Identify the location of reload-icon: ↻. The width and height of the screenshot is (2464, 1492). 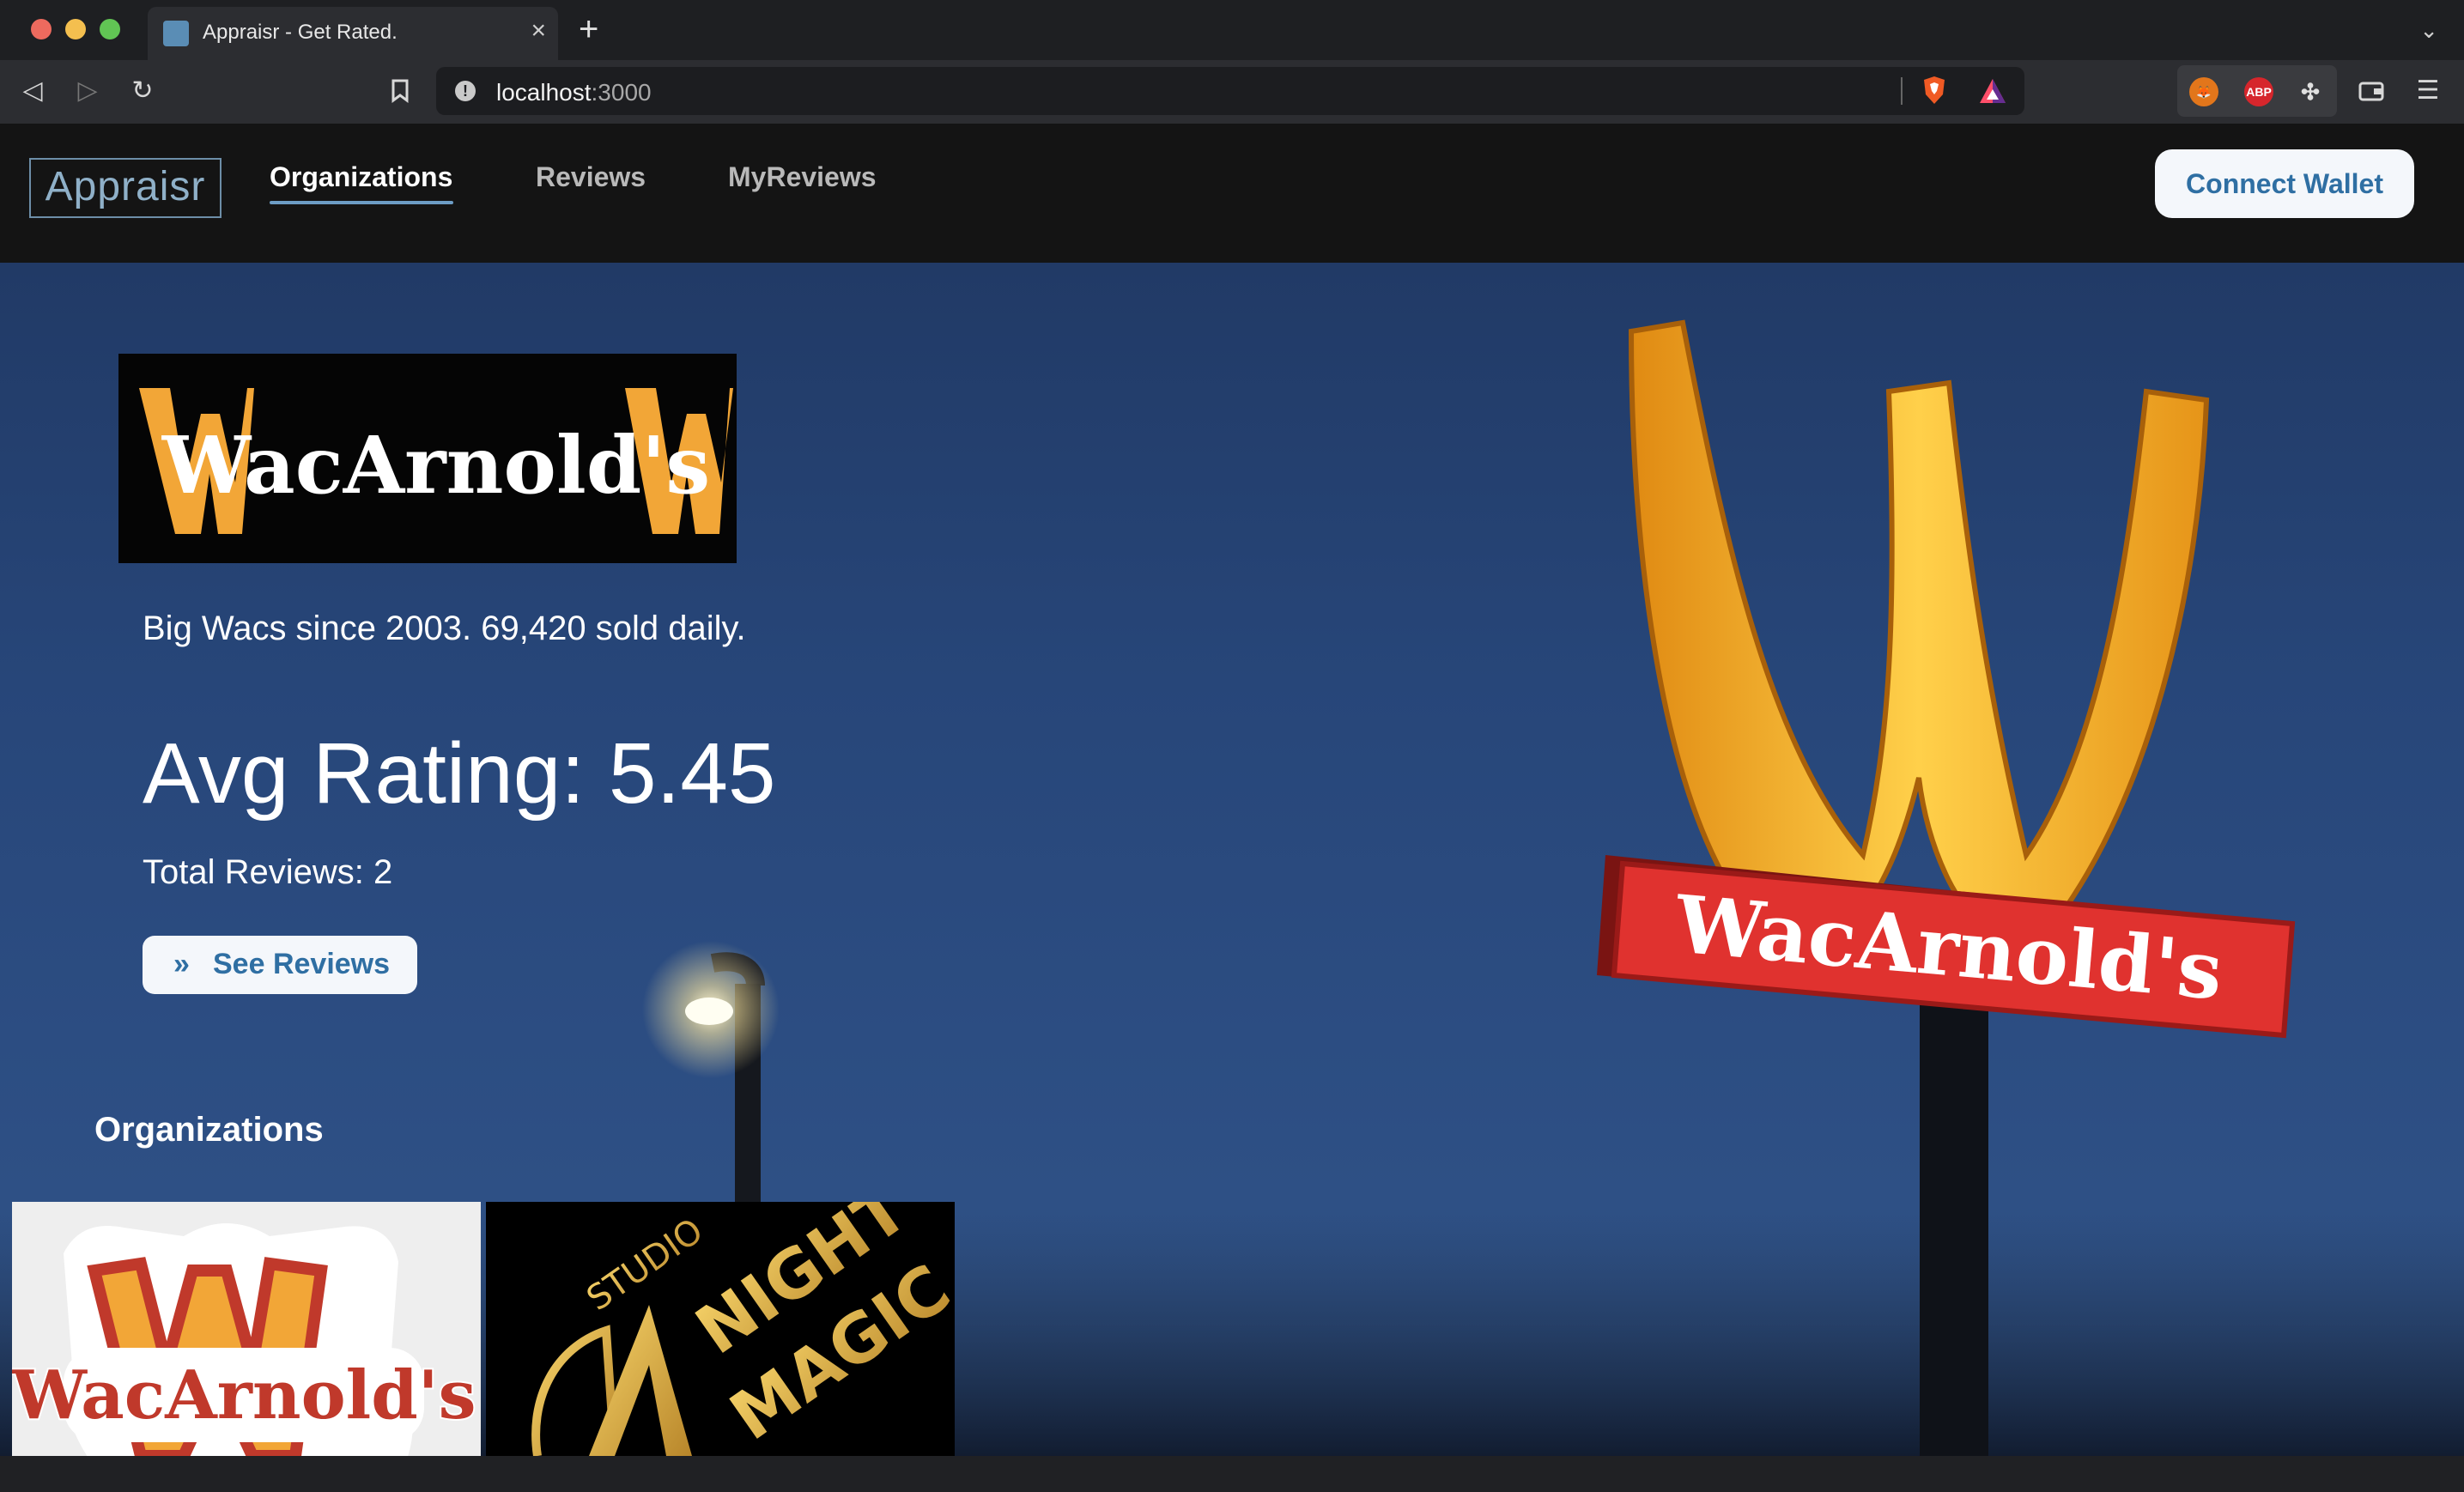
(142, 91).